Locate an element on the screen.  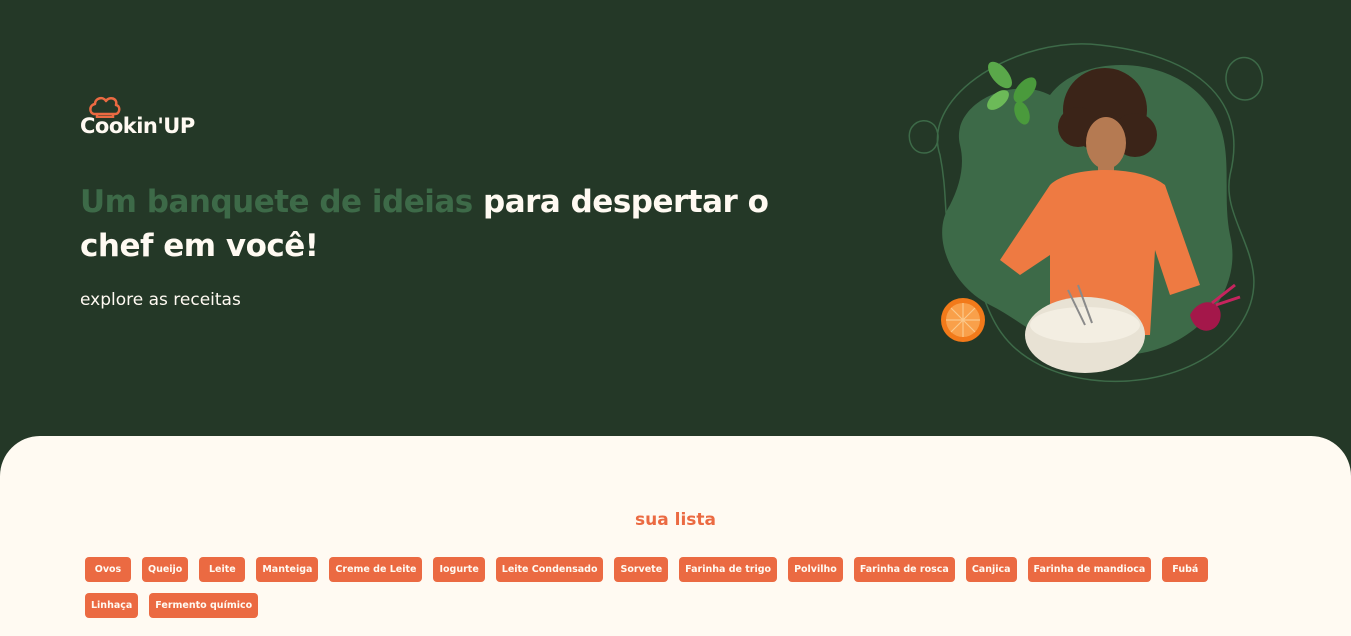
cookinup-logo: Cookin'UP is located at coordinates (145, 120).